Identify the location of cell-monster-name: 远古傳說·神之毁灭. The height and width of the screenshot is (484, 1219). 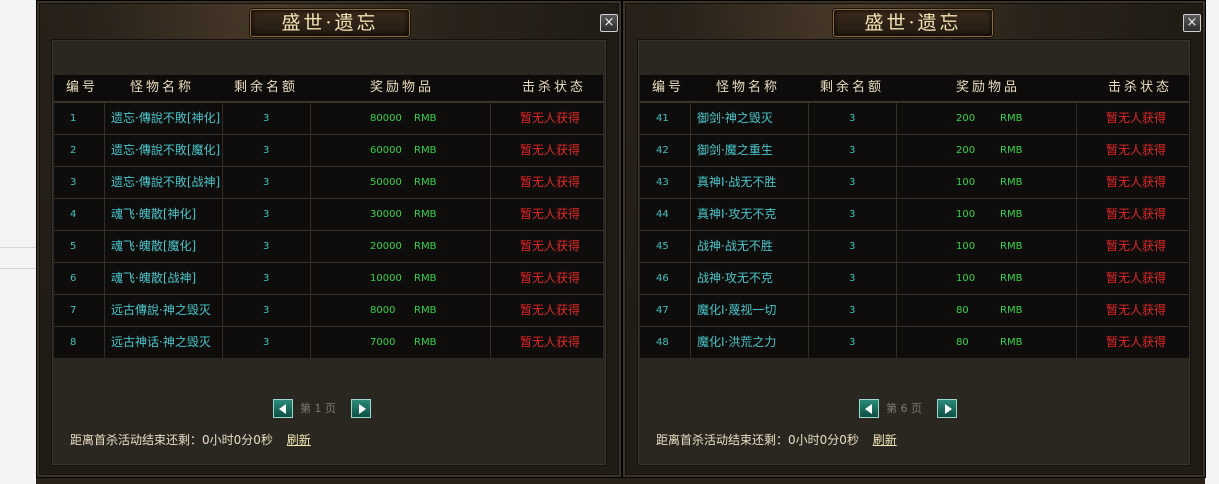
(161, 310).